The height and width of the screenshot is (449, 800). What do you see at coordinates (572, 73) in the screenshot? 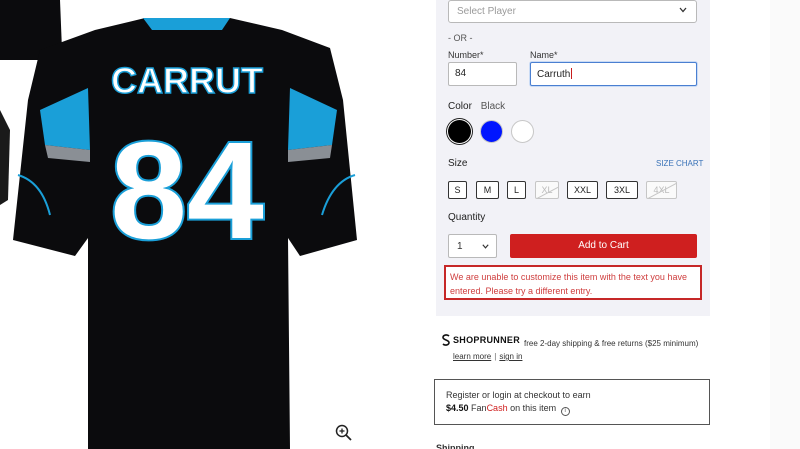
I see `text-caret` at bounding box center [572, 73].